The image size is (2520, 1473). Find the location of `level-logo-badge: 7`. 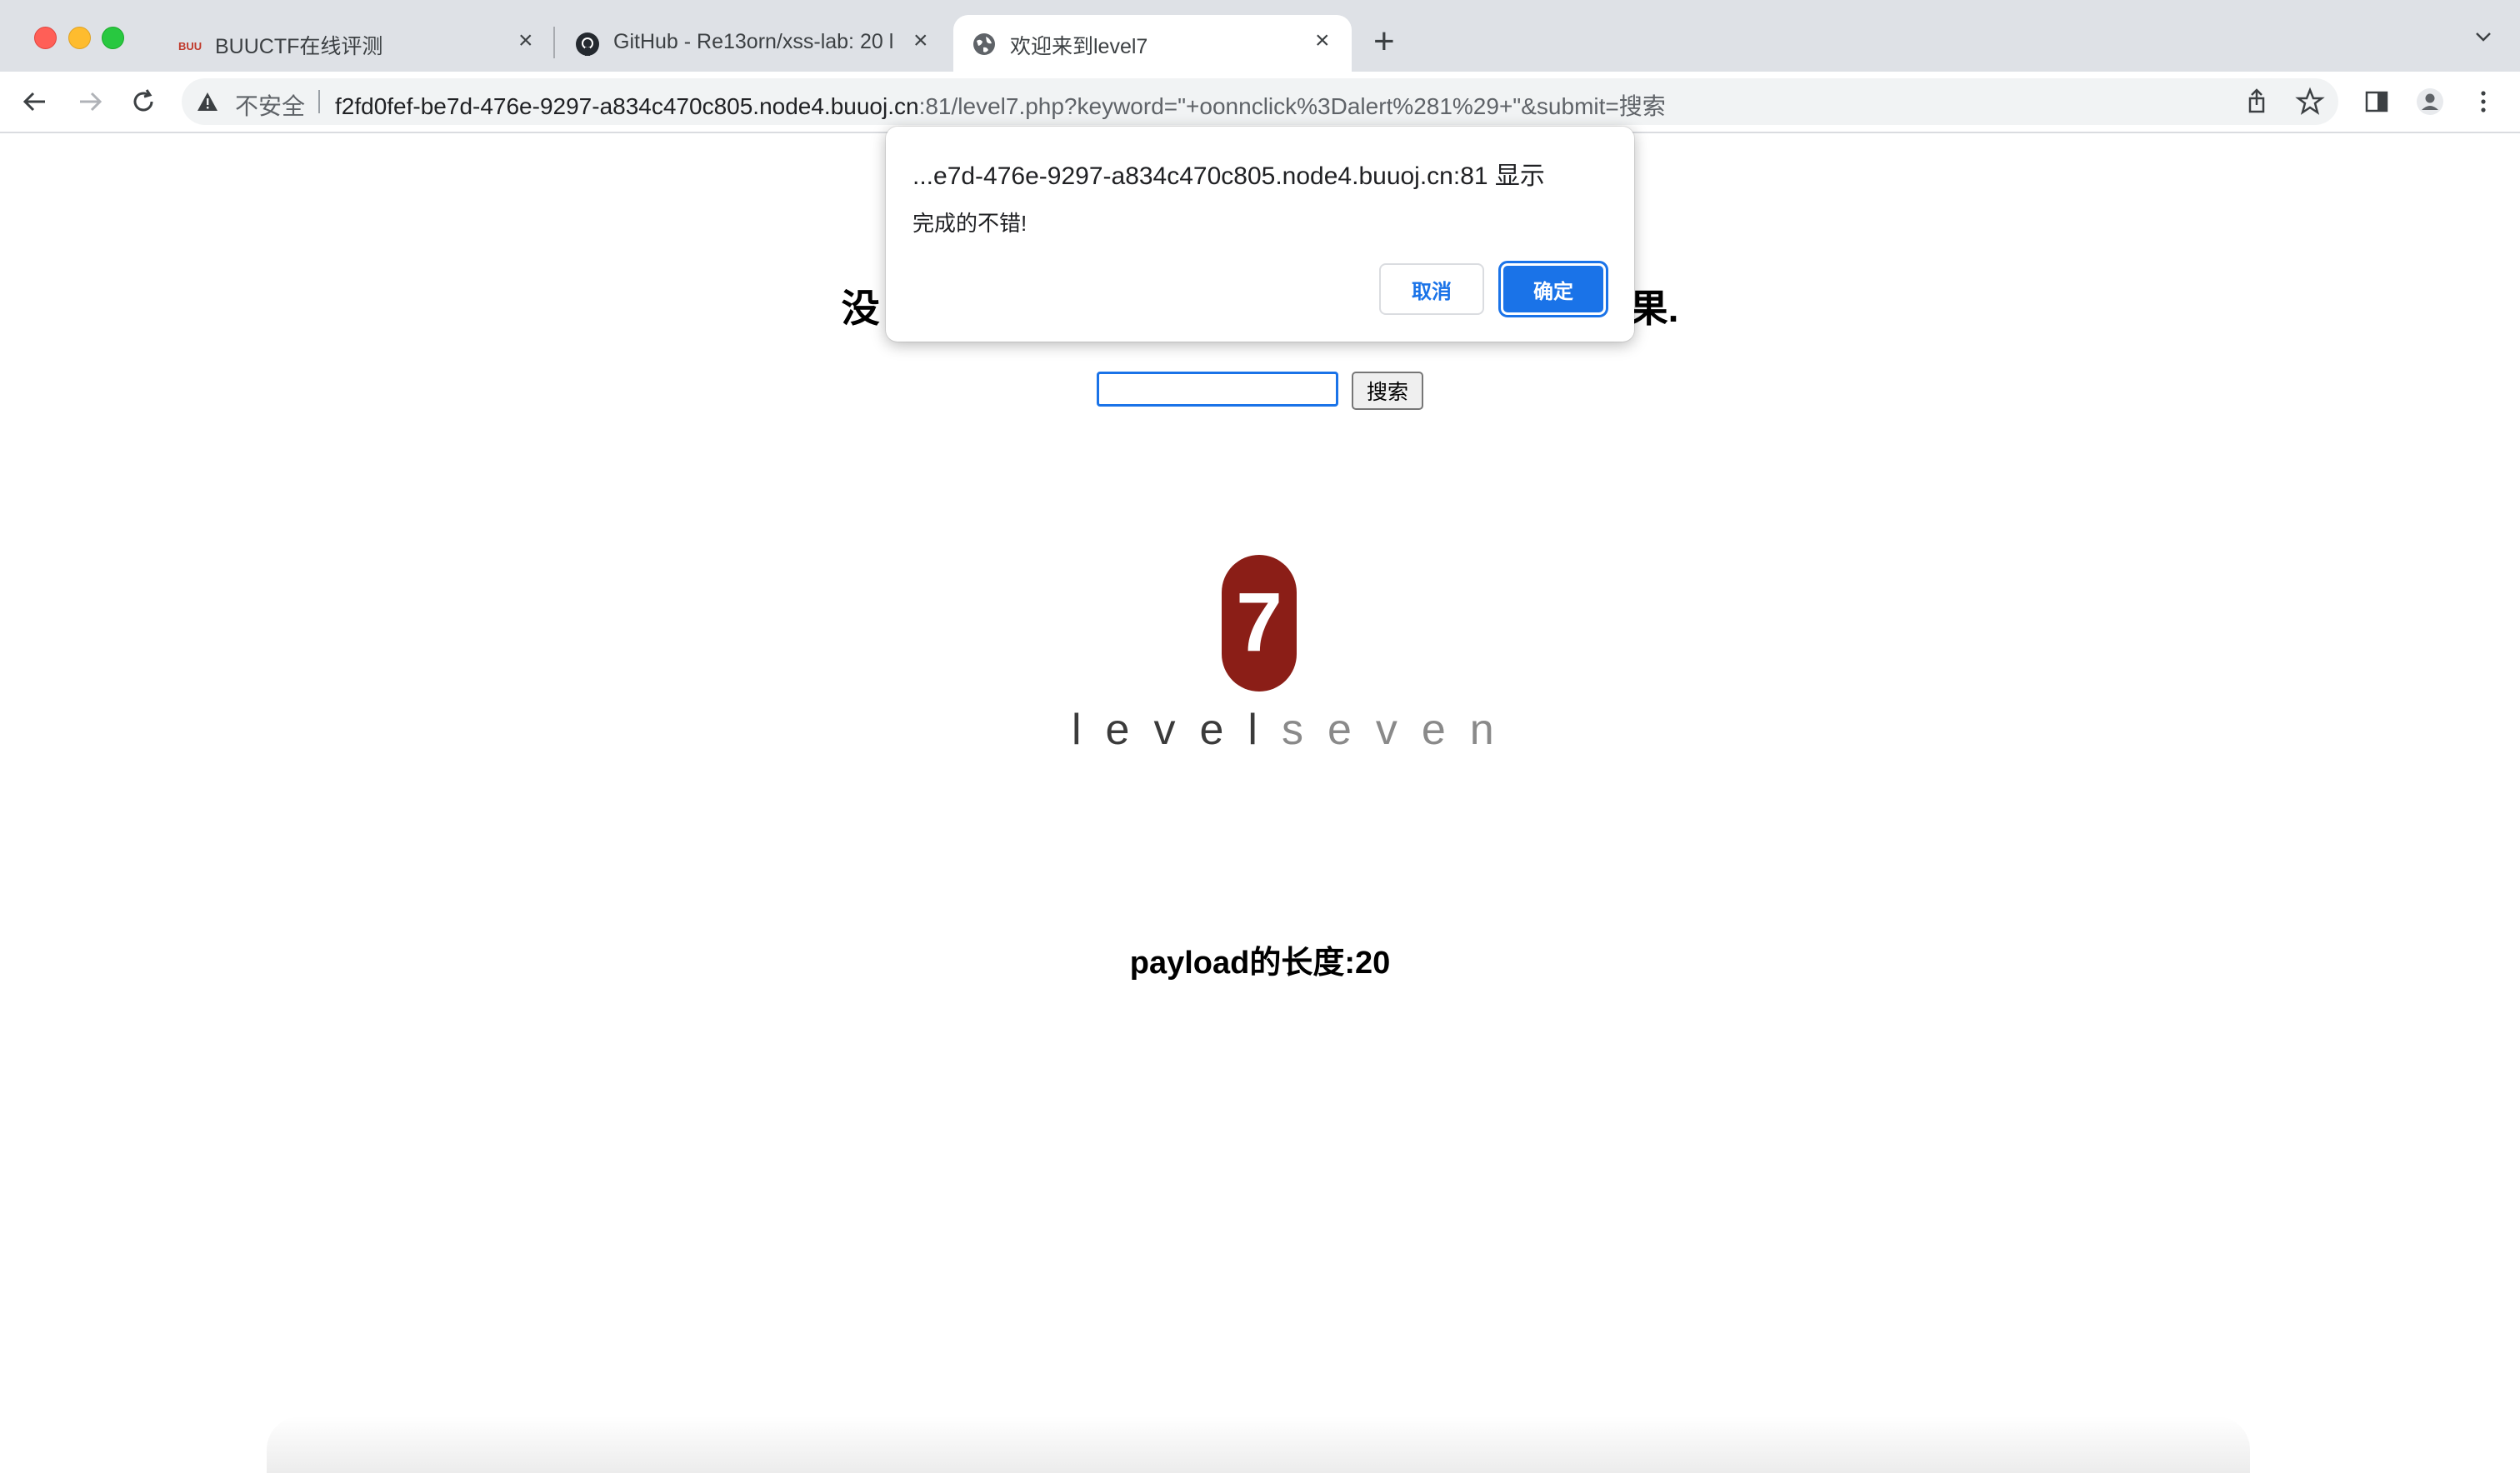

level-logo-badge: 7 is located at coordinates (1259, 624).